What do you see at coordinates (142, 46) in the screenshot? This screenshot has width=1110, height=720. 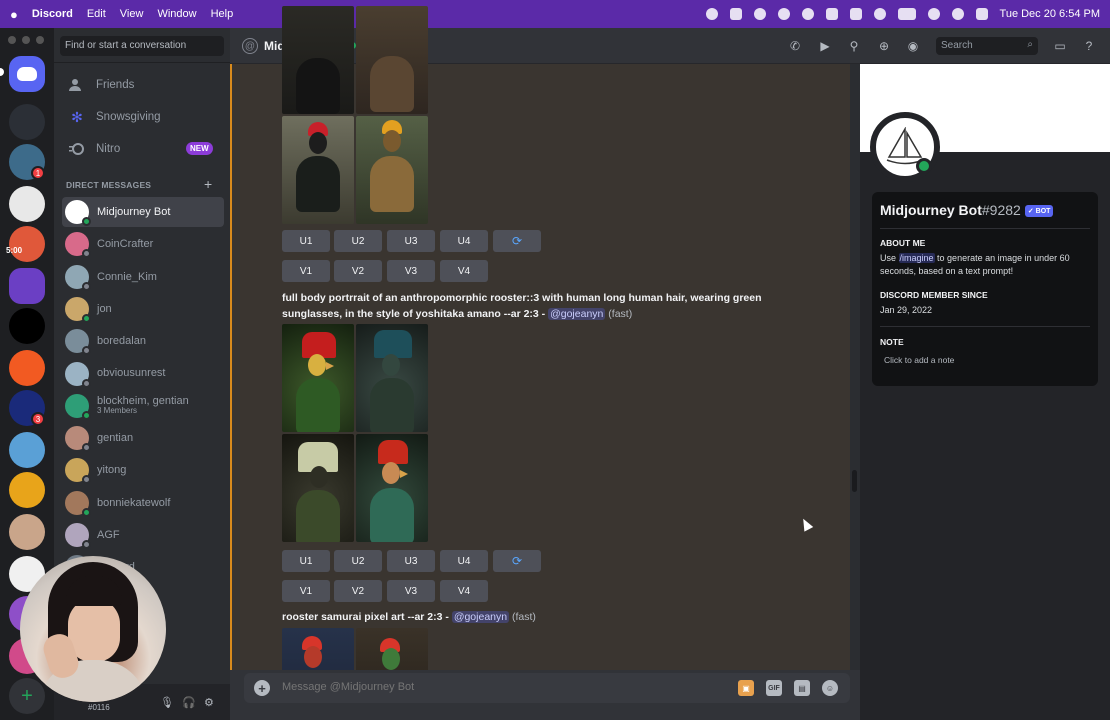 I see `find-conversation-input: Find or start a conversation` at bounding box center [142, 46].